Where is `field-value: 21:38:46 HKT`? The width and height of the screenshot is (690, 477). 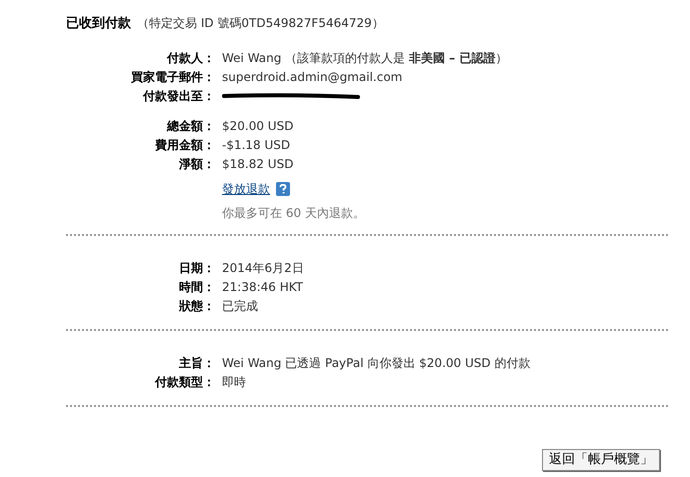 field-value: 21:38:46 HKT is located at coordinates (262, 287).